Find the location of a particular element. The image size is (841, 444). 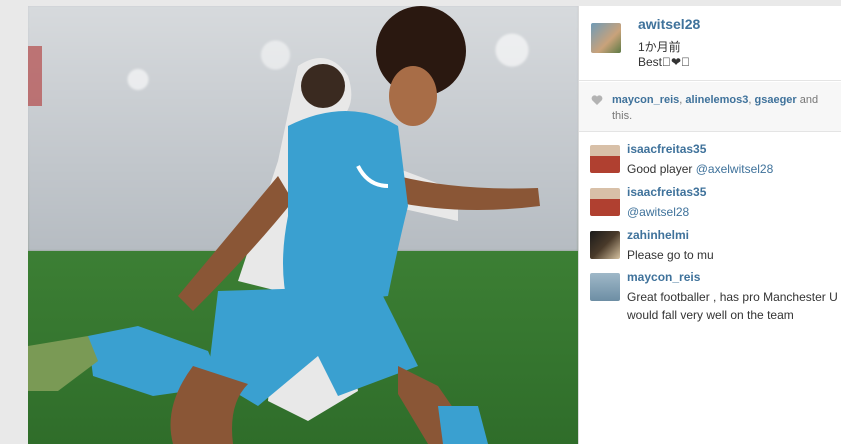

comment-mention-link: @axelwitsel28 is located at coordinates (735, 169).